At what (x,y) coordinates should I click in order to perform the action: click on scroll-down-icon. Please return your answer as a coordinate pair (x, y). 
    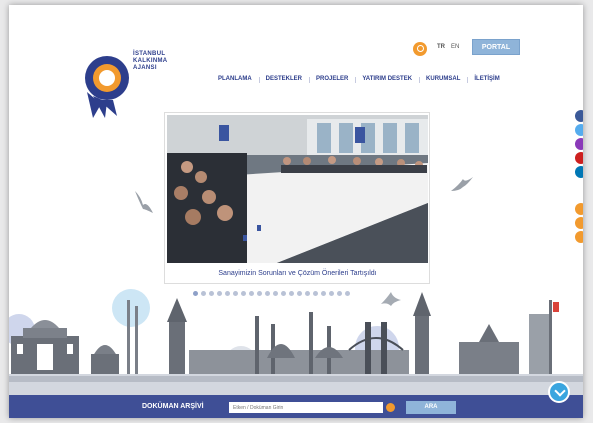
    Looking at the image, I should click on (559, 392).